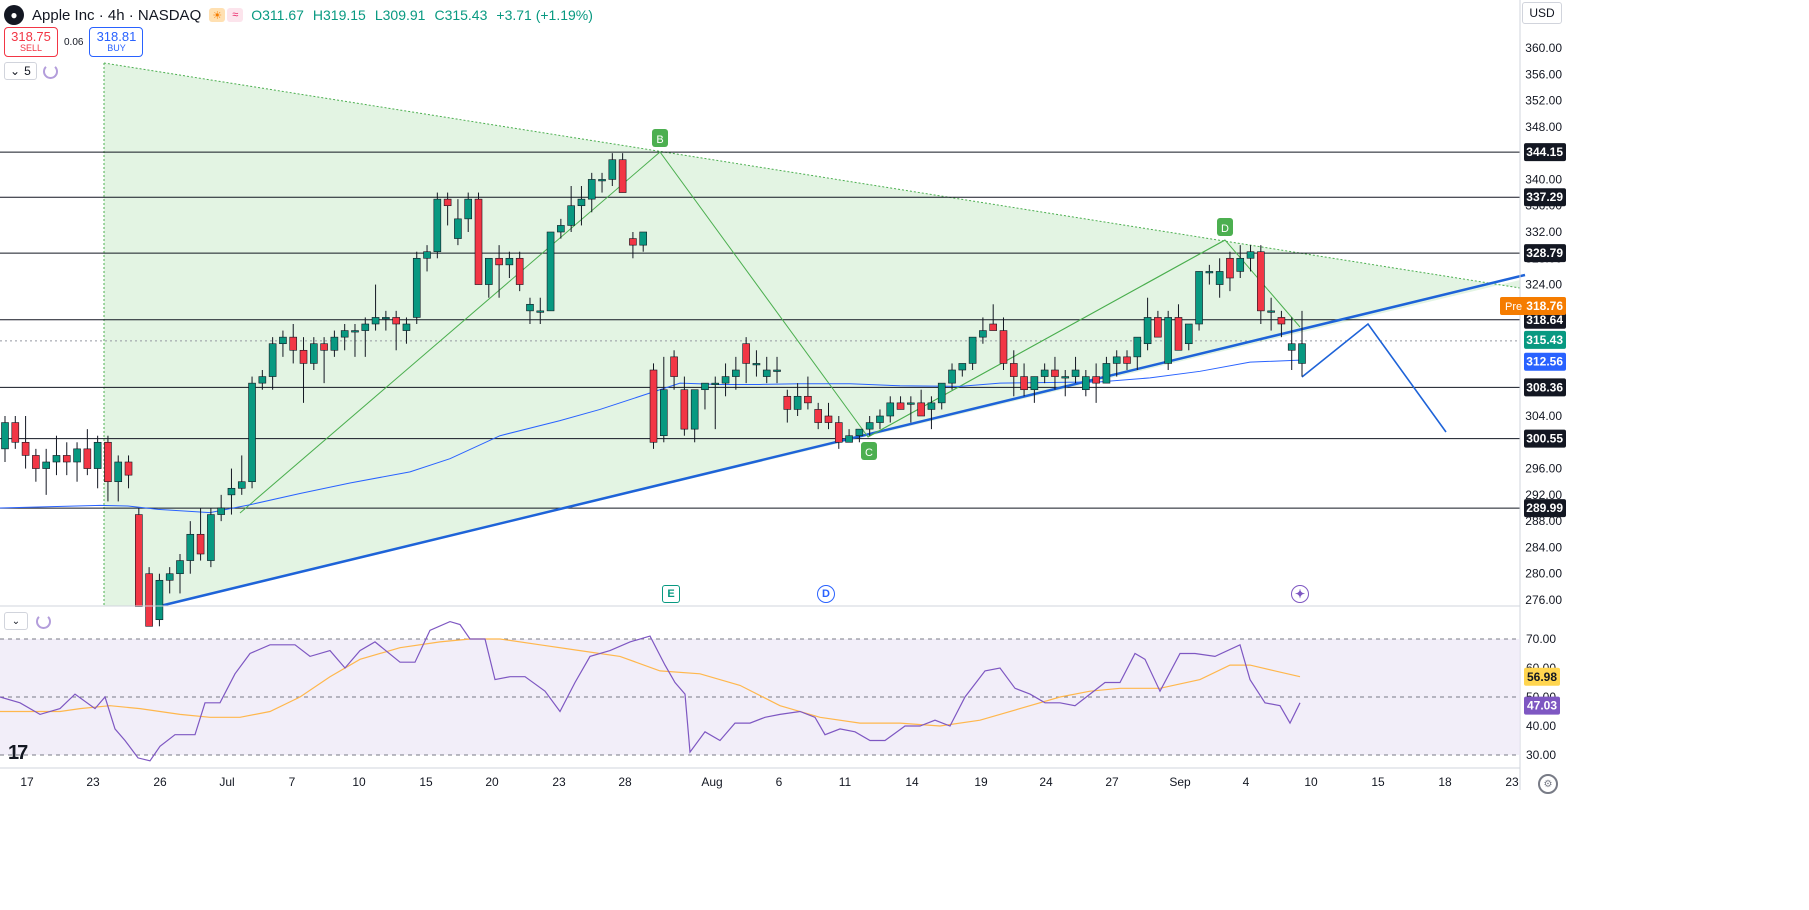 This screenshot has width=1809, height=910. Describe the element at coordinates (1542, 706) in the screenshot. I see `rsi-value-label-text: 47.03` at that location.